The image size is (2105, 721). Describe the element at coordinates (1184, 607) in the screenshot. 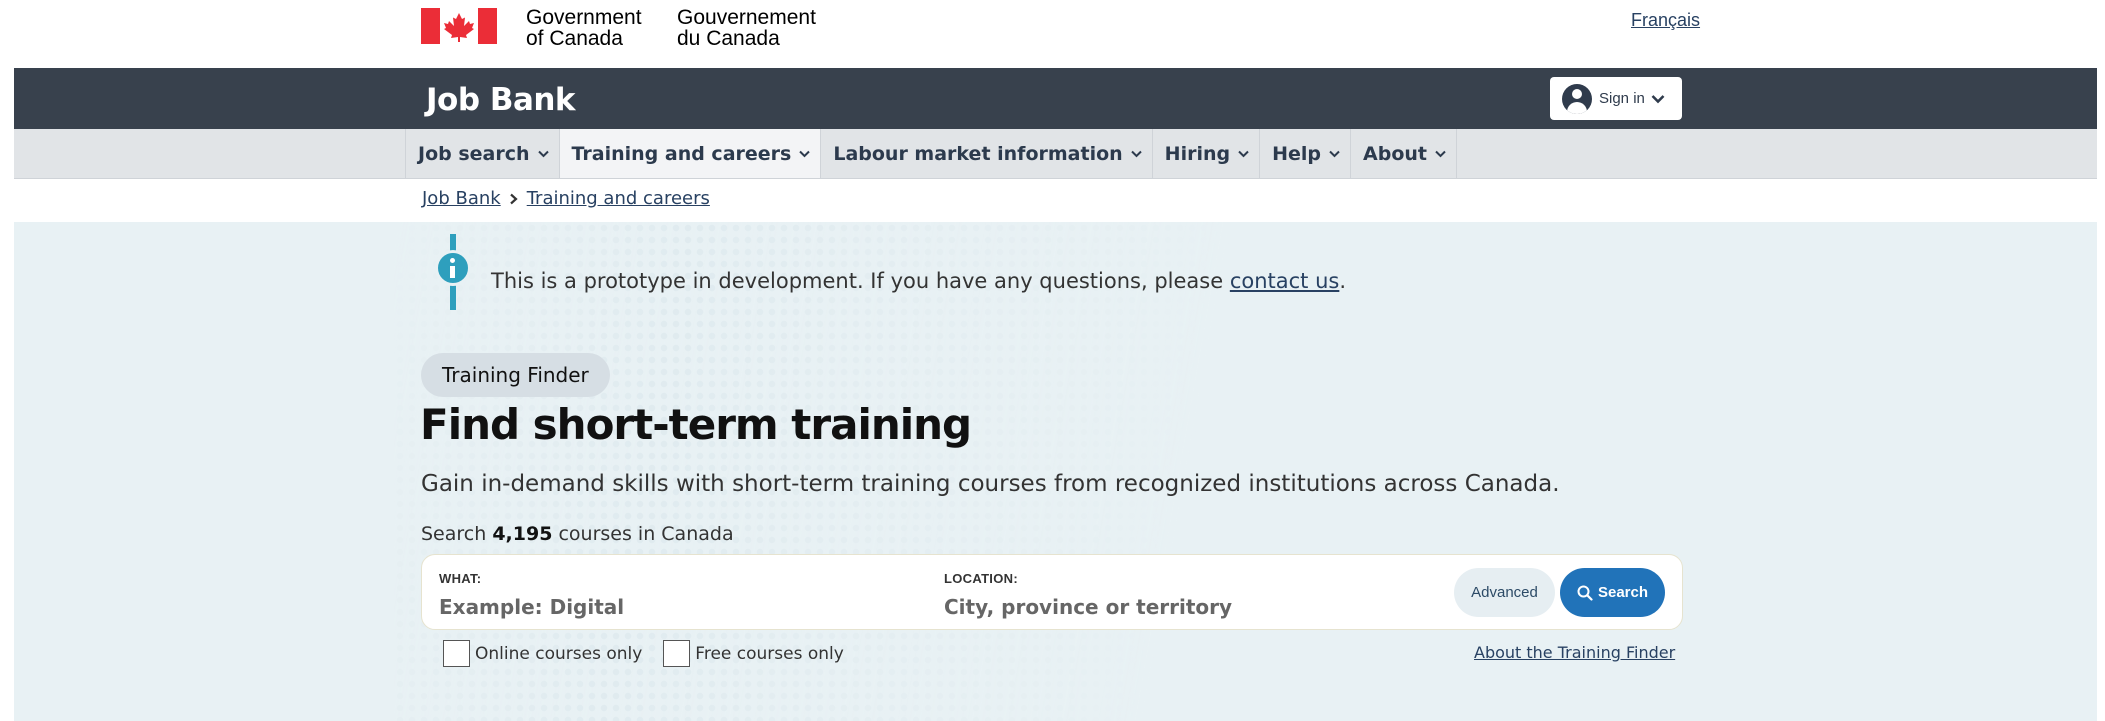

I see `location-input` at that location.